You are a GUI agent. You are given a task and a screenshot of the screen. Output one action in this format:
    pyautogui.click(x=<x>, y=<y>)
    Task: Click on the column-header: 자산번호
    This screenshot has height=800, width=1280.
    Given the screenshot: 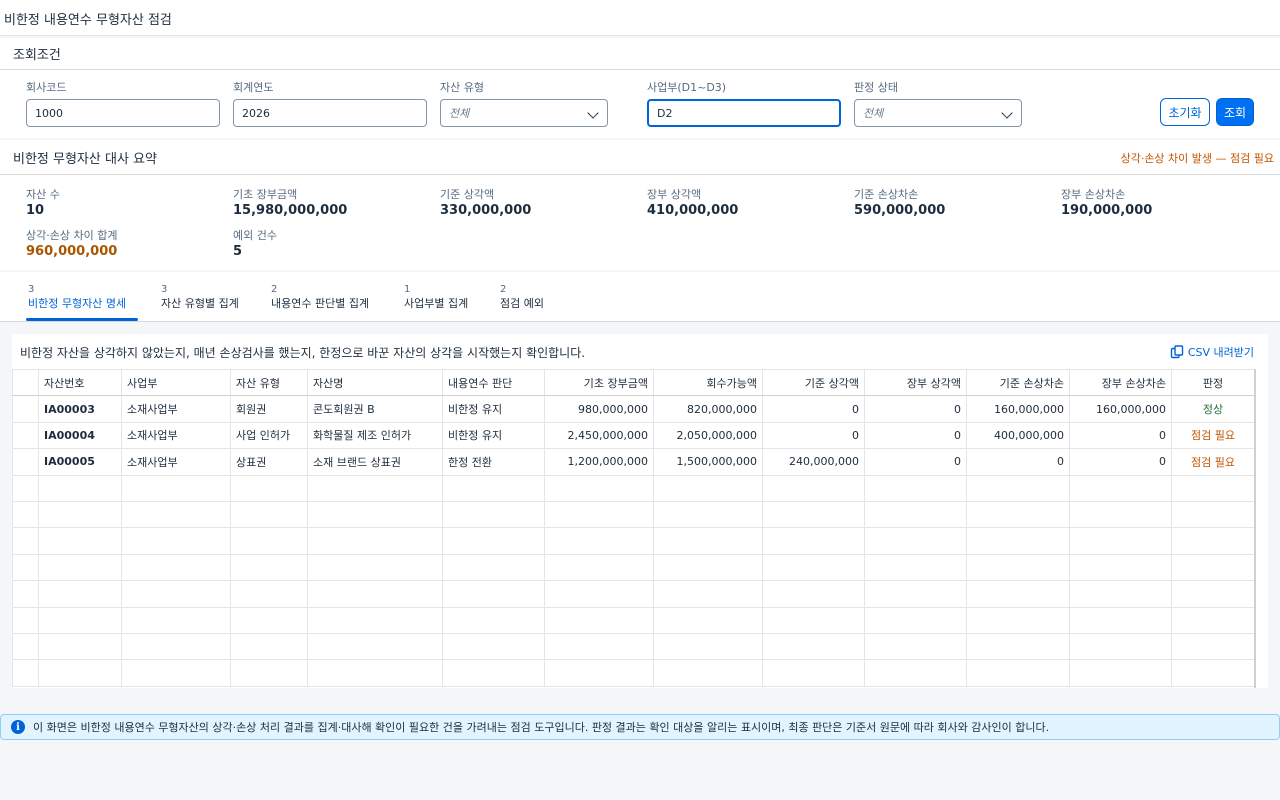 What is the action you would take?
    pyautogui.click(x=80, y=382)
    